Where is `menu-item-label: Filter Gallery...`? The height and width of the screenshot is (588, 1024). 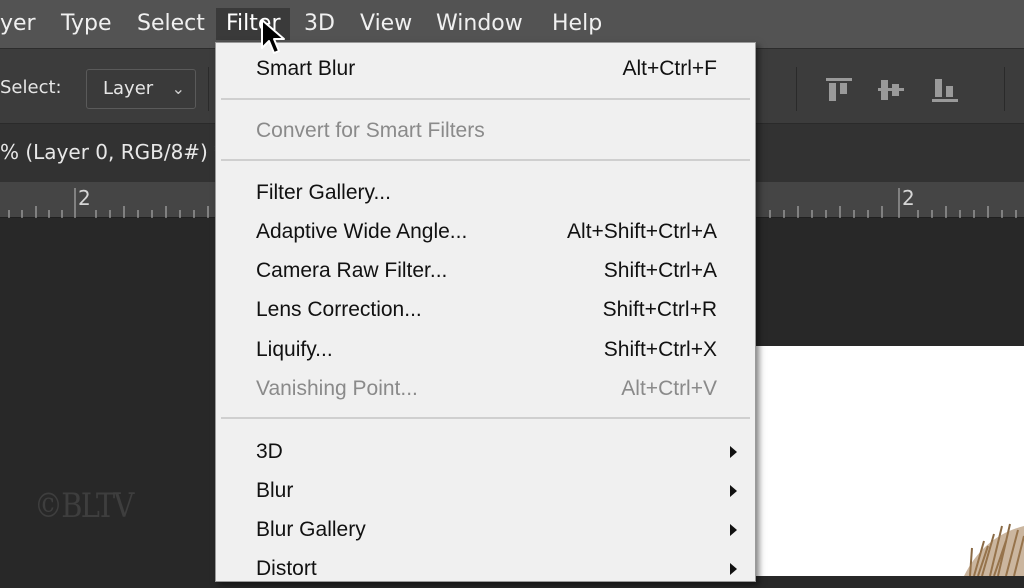
menu-item-label: Filter Gallery... is located at coordinates (323, 192).